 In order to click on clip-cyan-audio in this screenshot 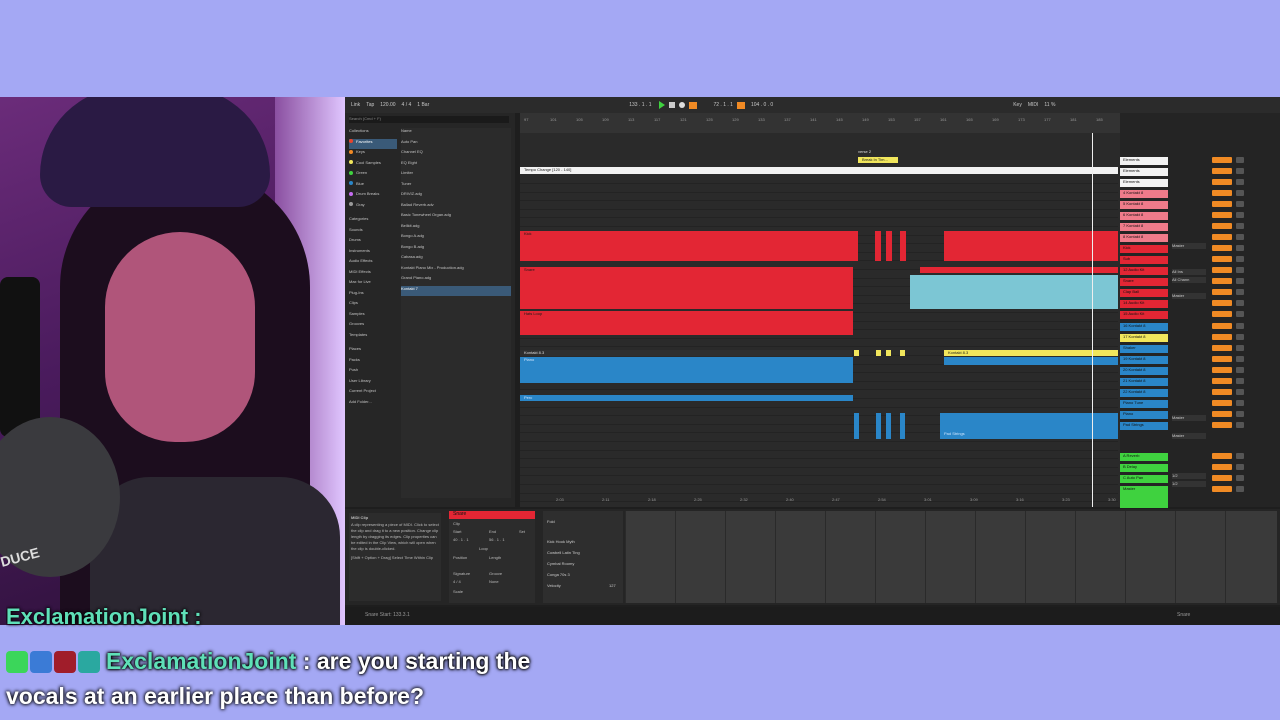, I will do `click(1014, 292)`.